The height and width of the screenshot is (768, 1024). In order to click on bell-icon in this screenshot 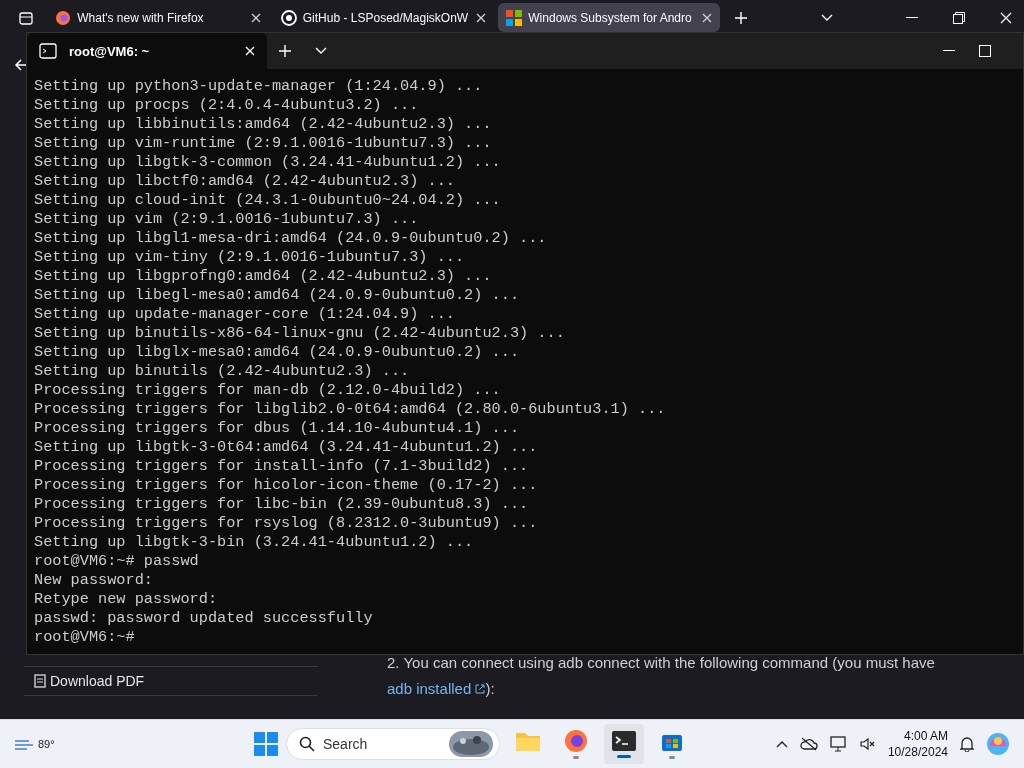, I will do `click(967, 744)`.